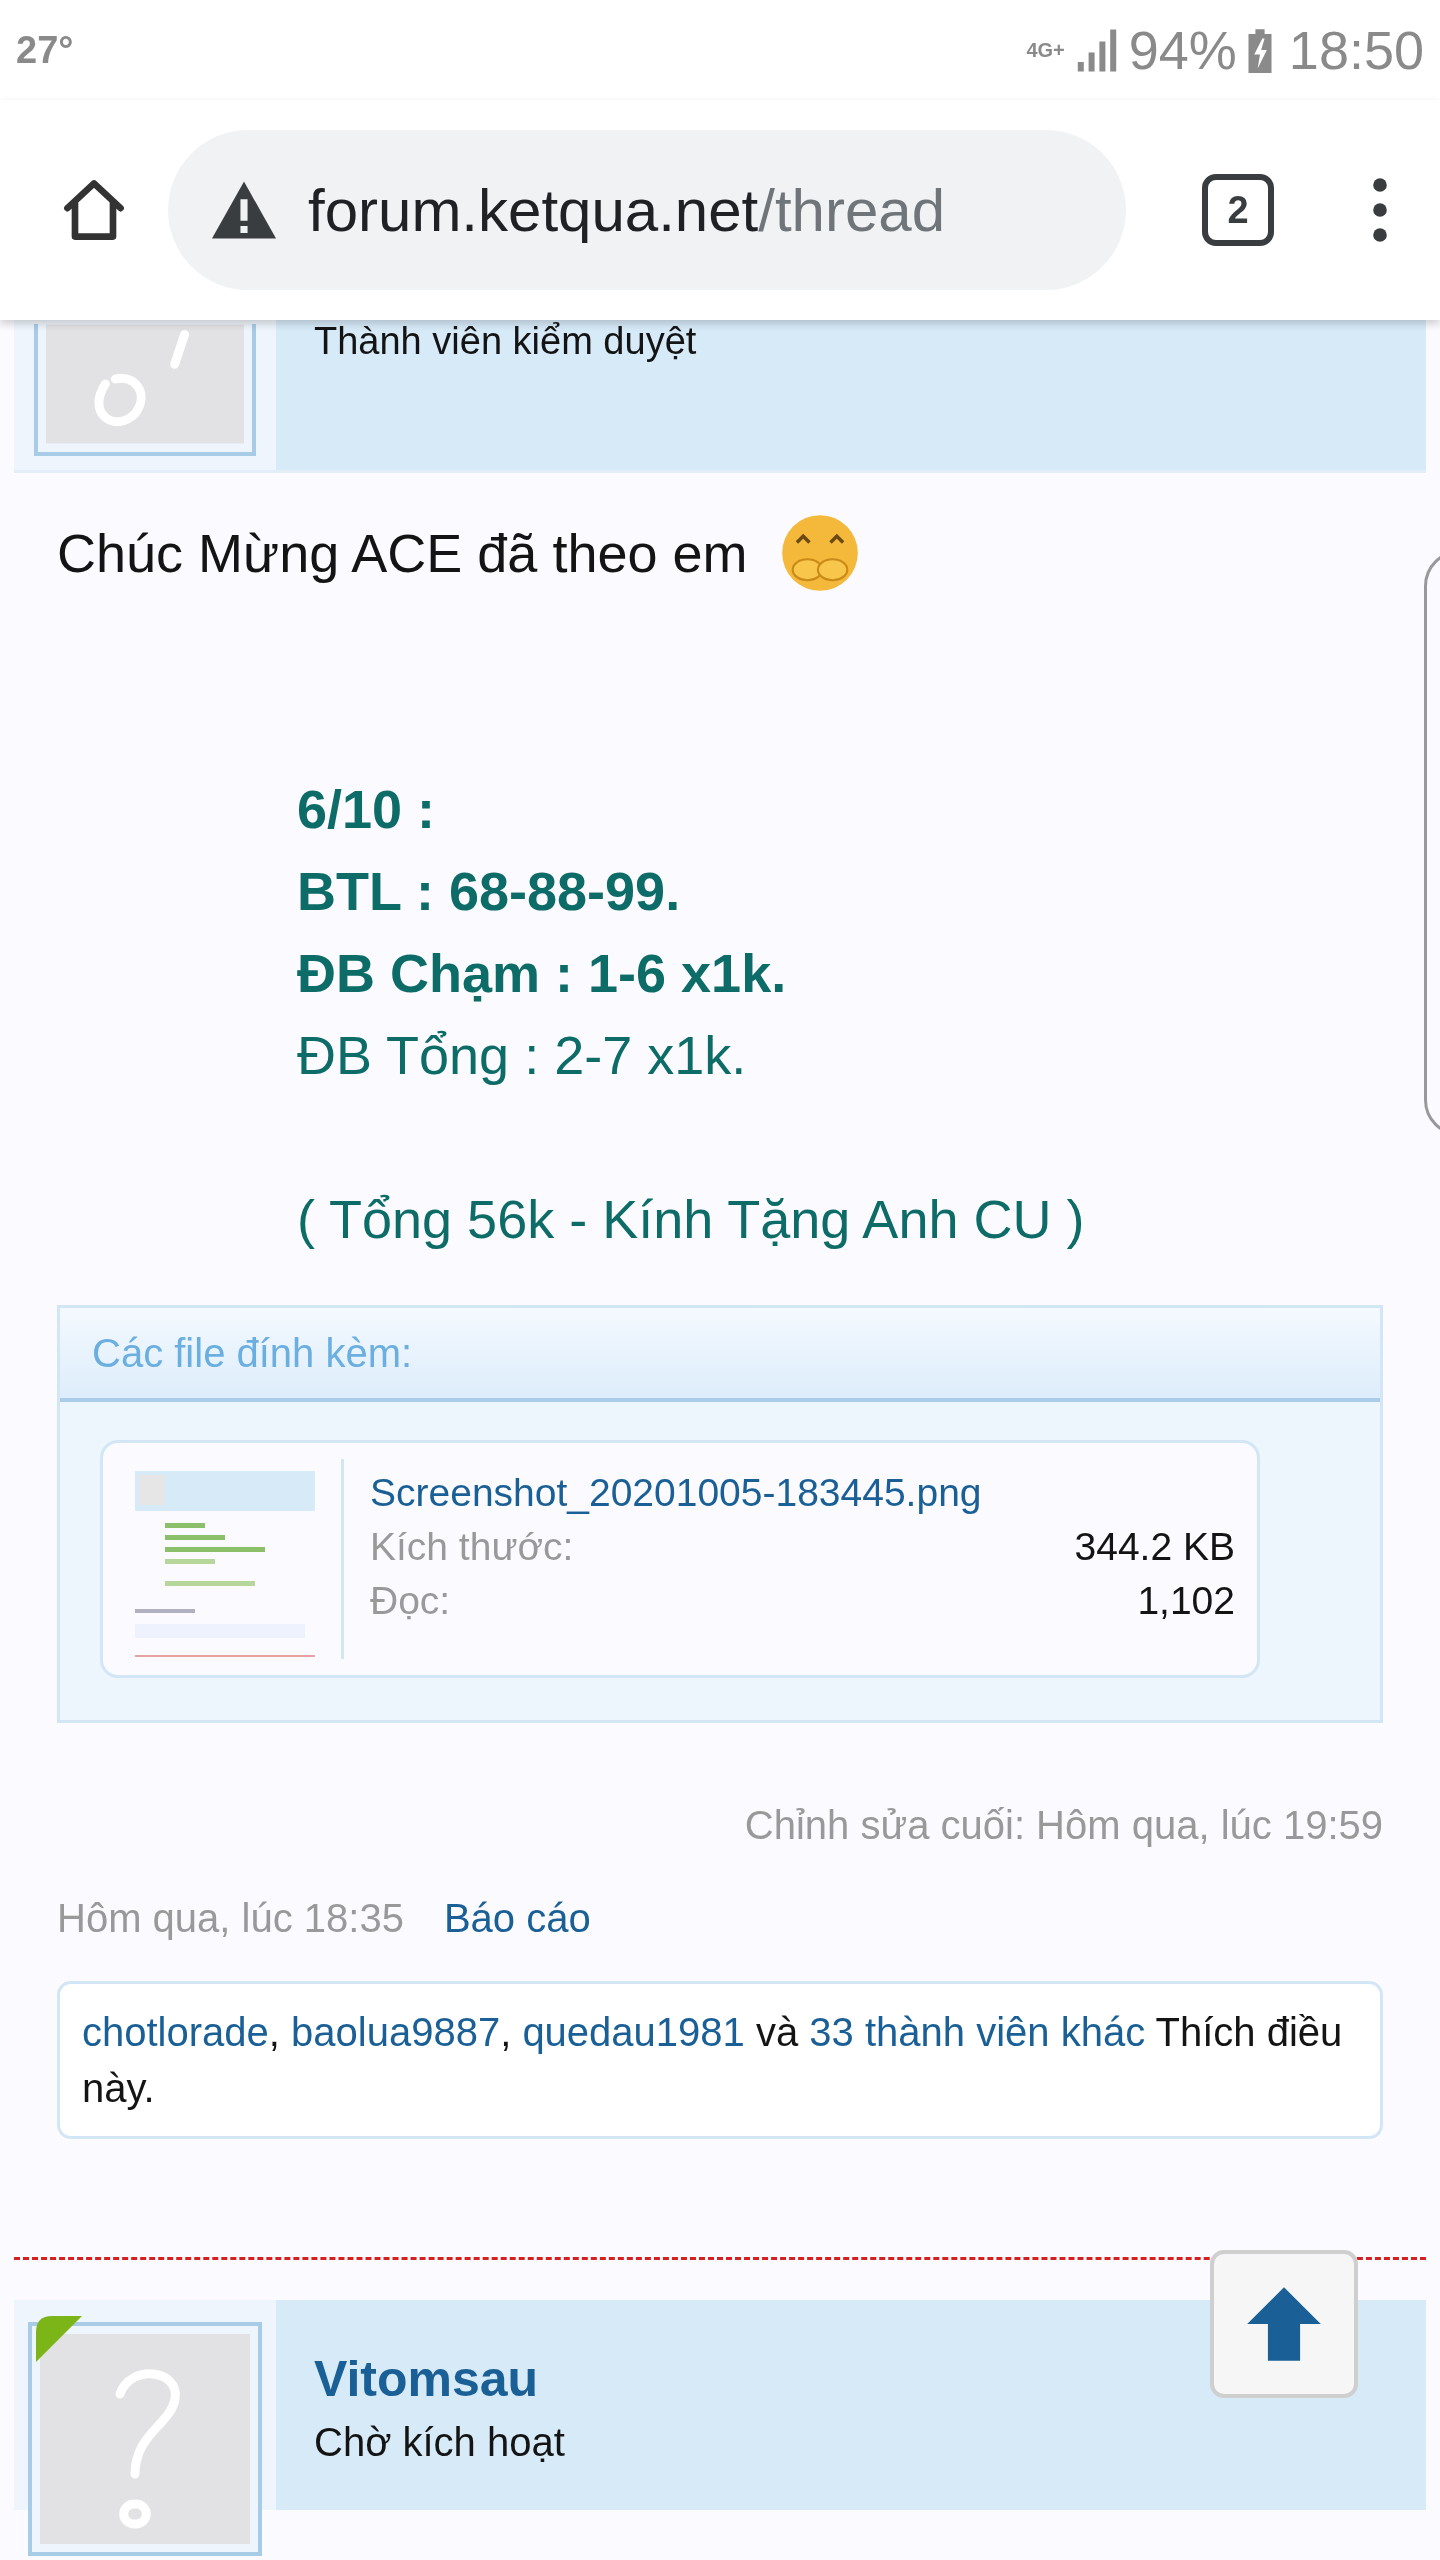  Describe the element at coordinates (145, 390) in the screenshot. I see `avatar-icon` at that location.